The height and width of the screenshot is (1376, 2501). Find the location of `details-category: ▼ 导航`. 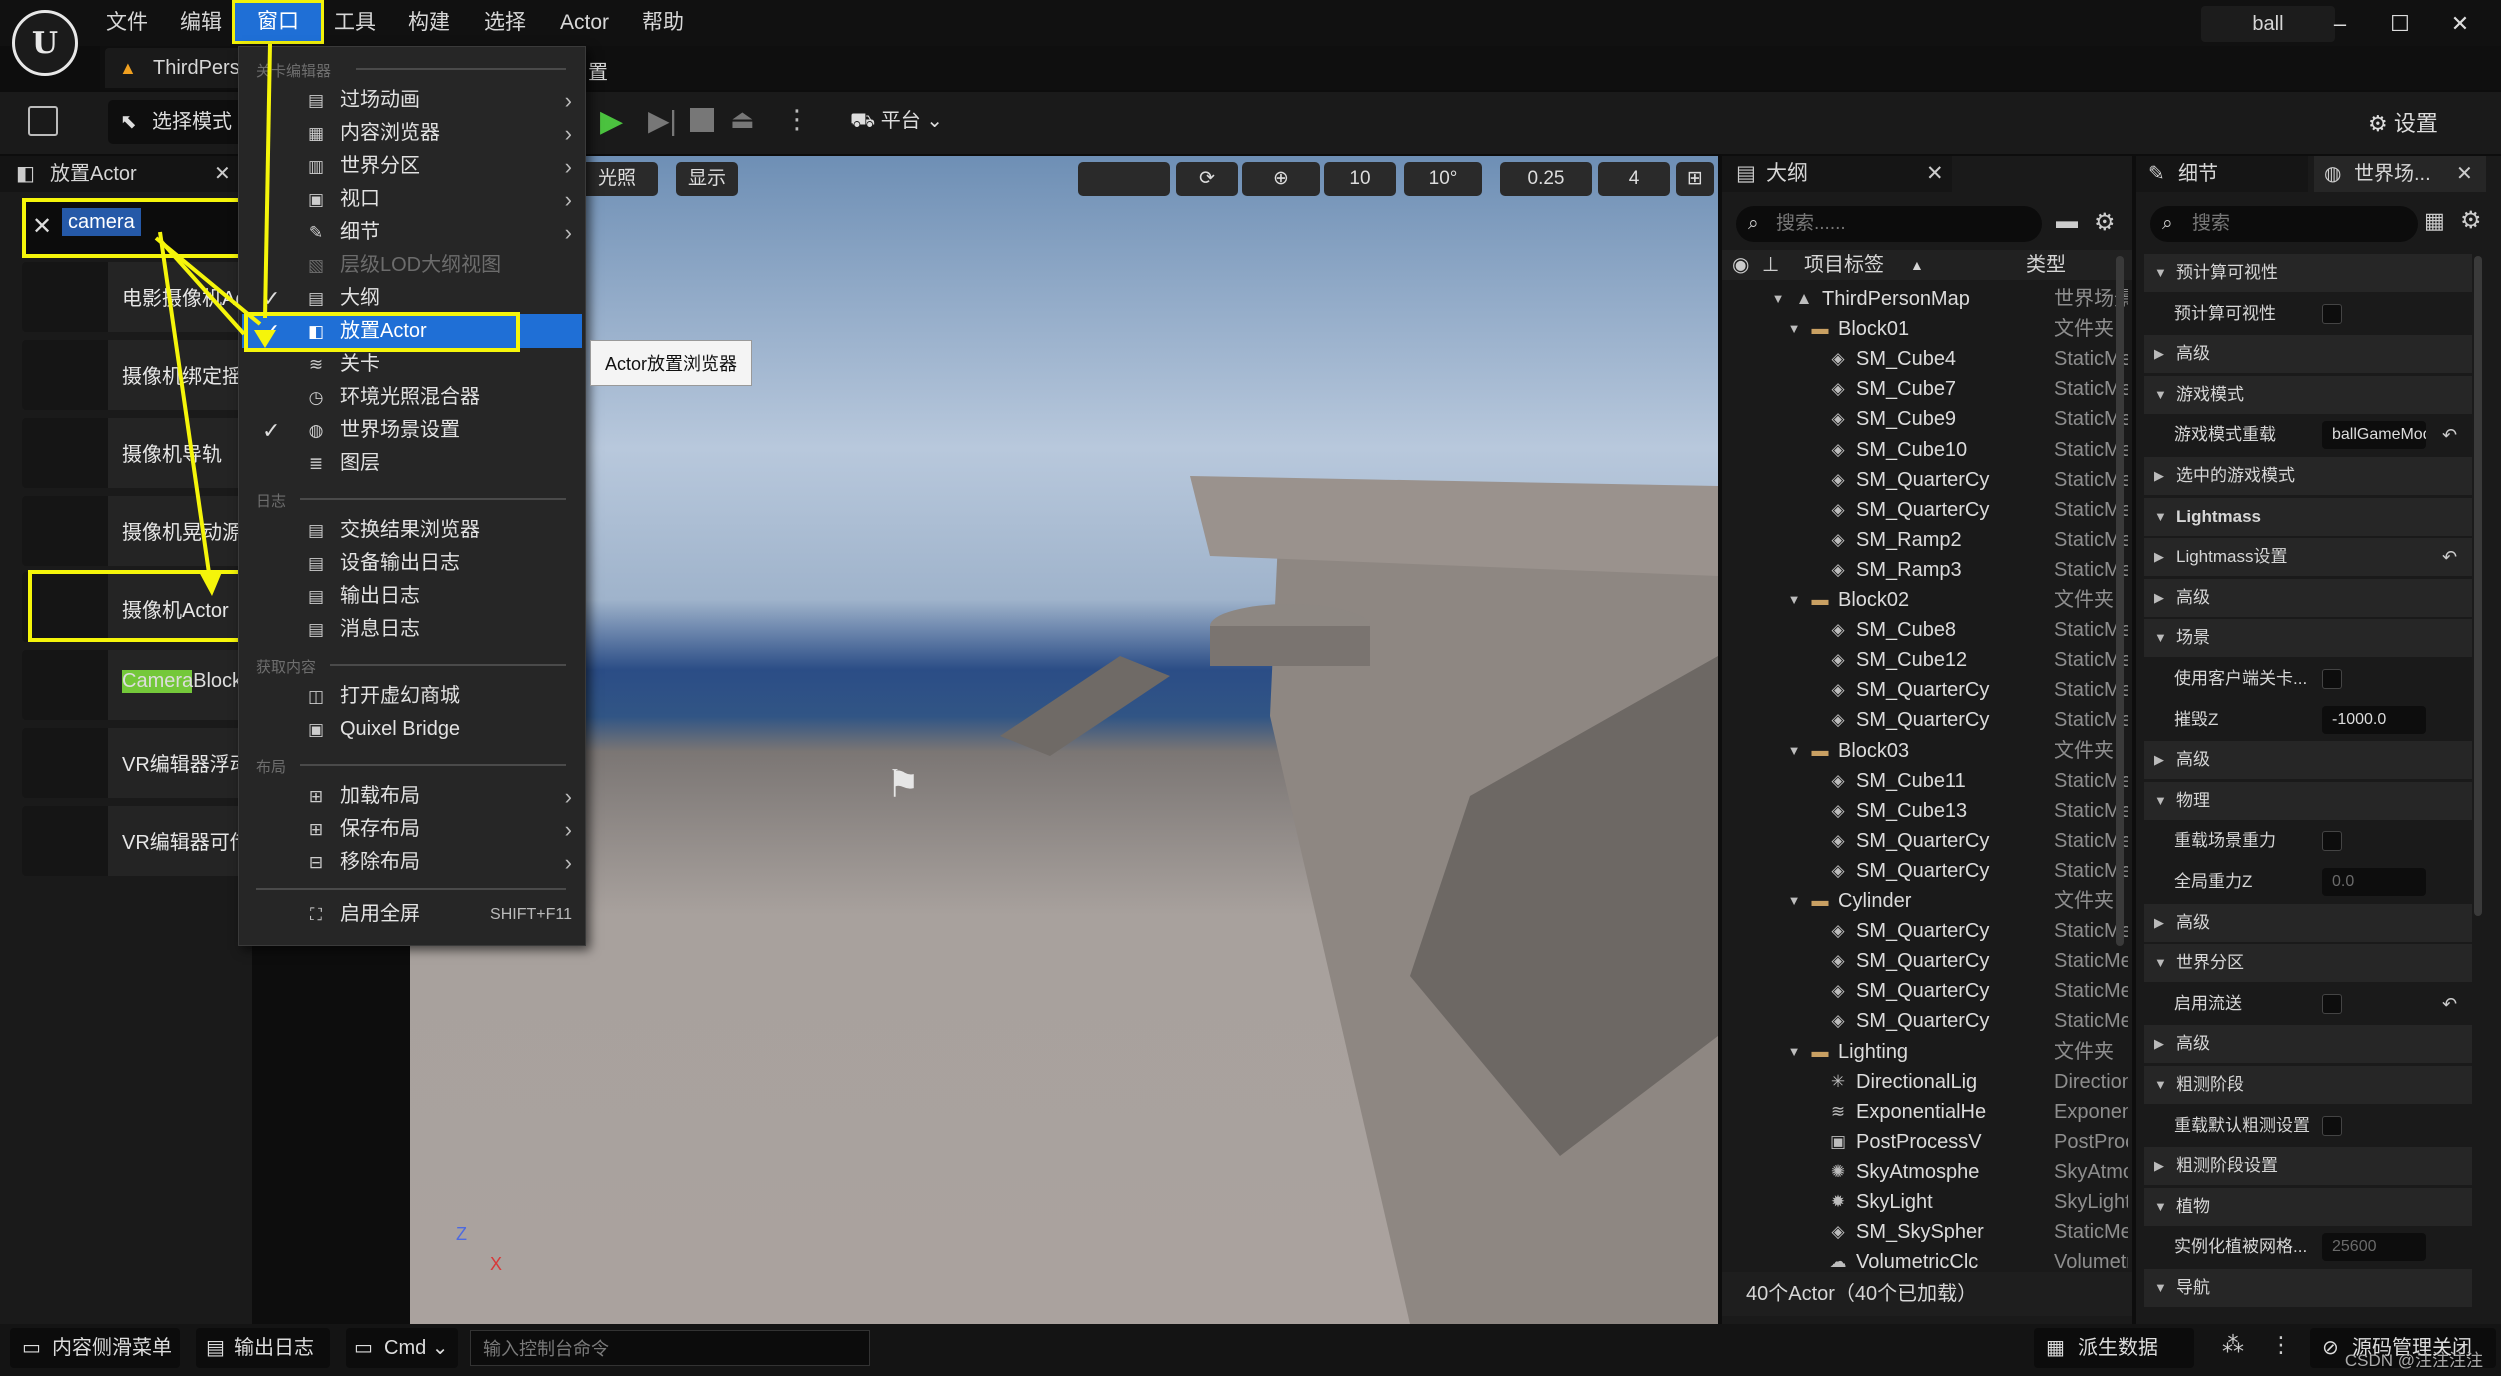

details-category: ▼ 导航 is located at coordinates (2308, 1288).